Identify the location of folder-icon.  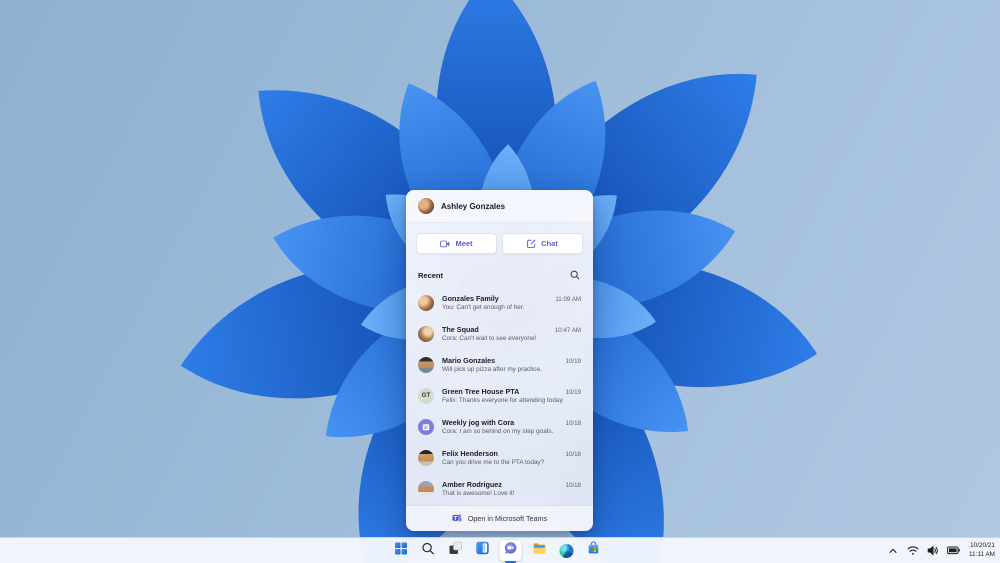
(539, 550).